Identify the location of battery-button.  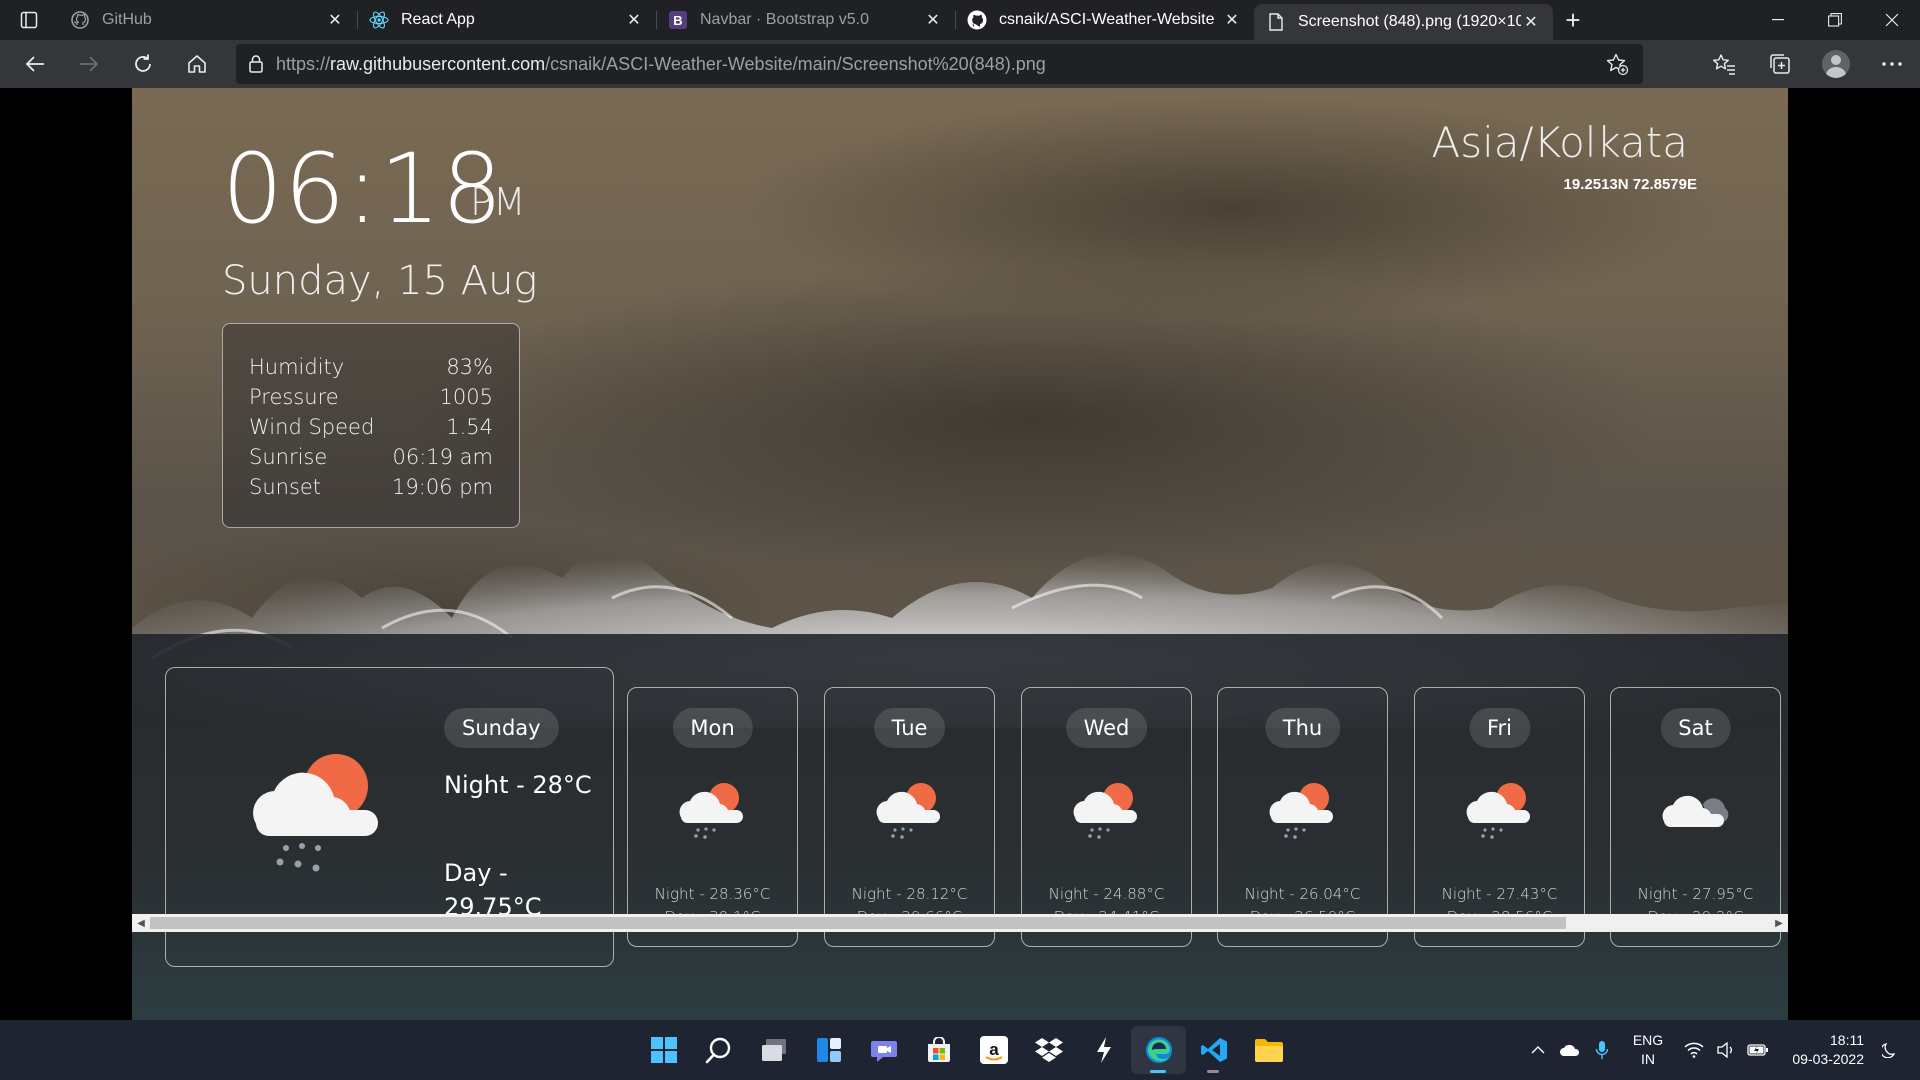
(1758, 1050).